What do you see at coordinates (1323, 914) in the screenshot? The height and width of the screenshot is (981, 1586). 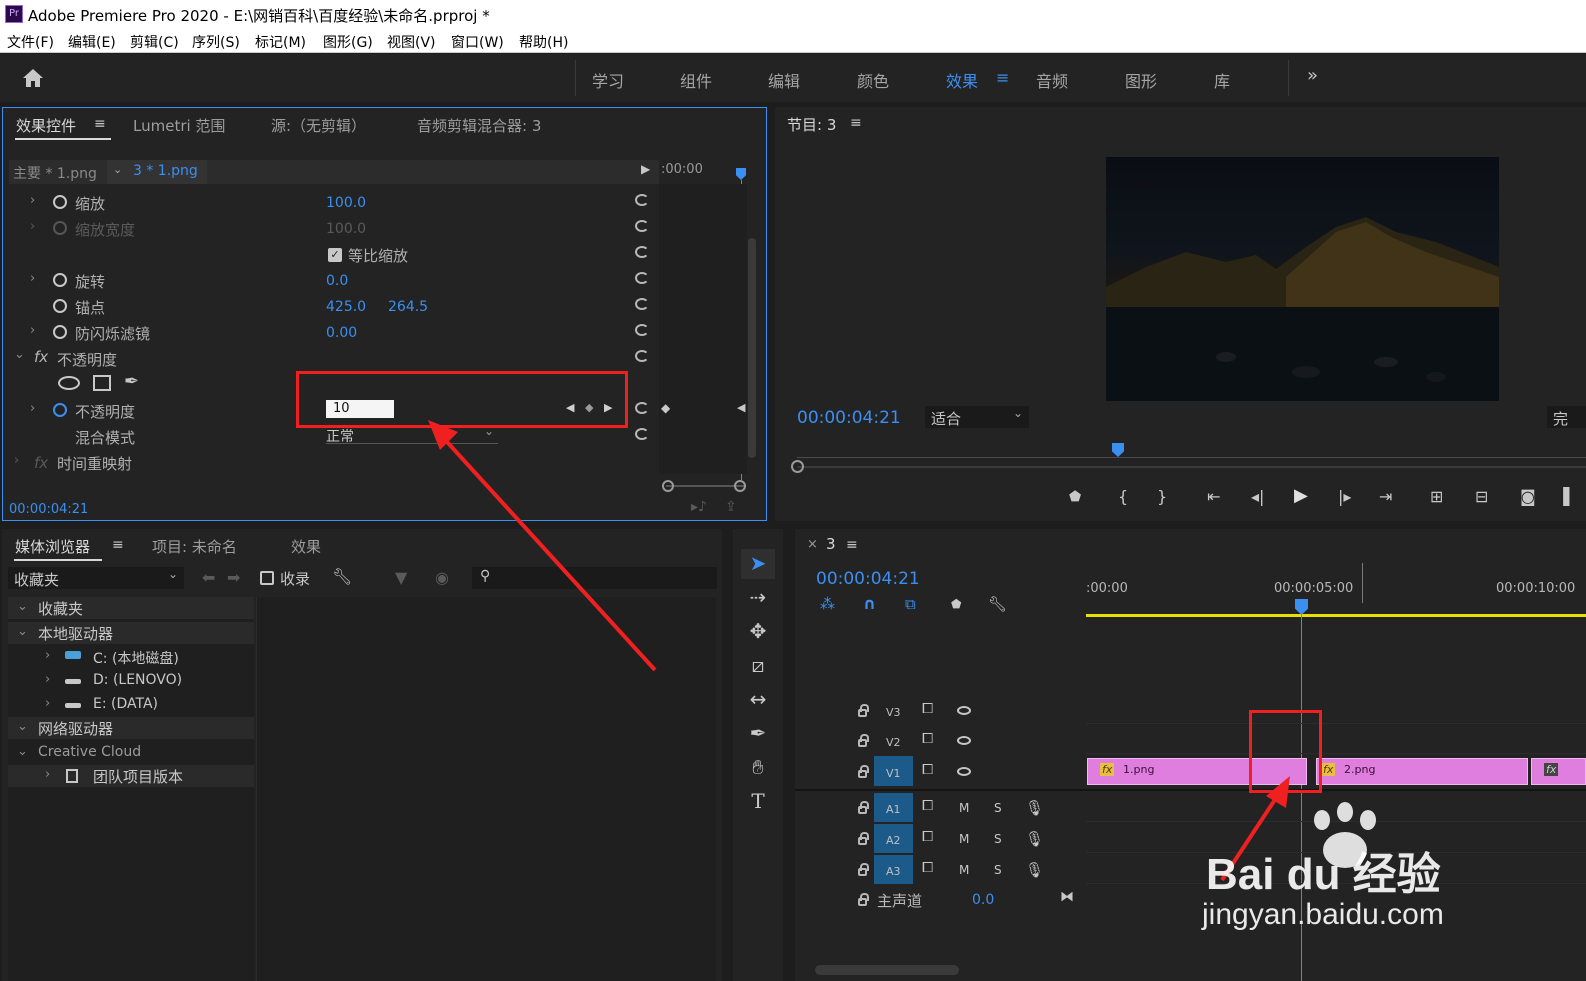 I see `baidu-url-text: jingyan.baidu.com` at bounding box center [1323, 914].